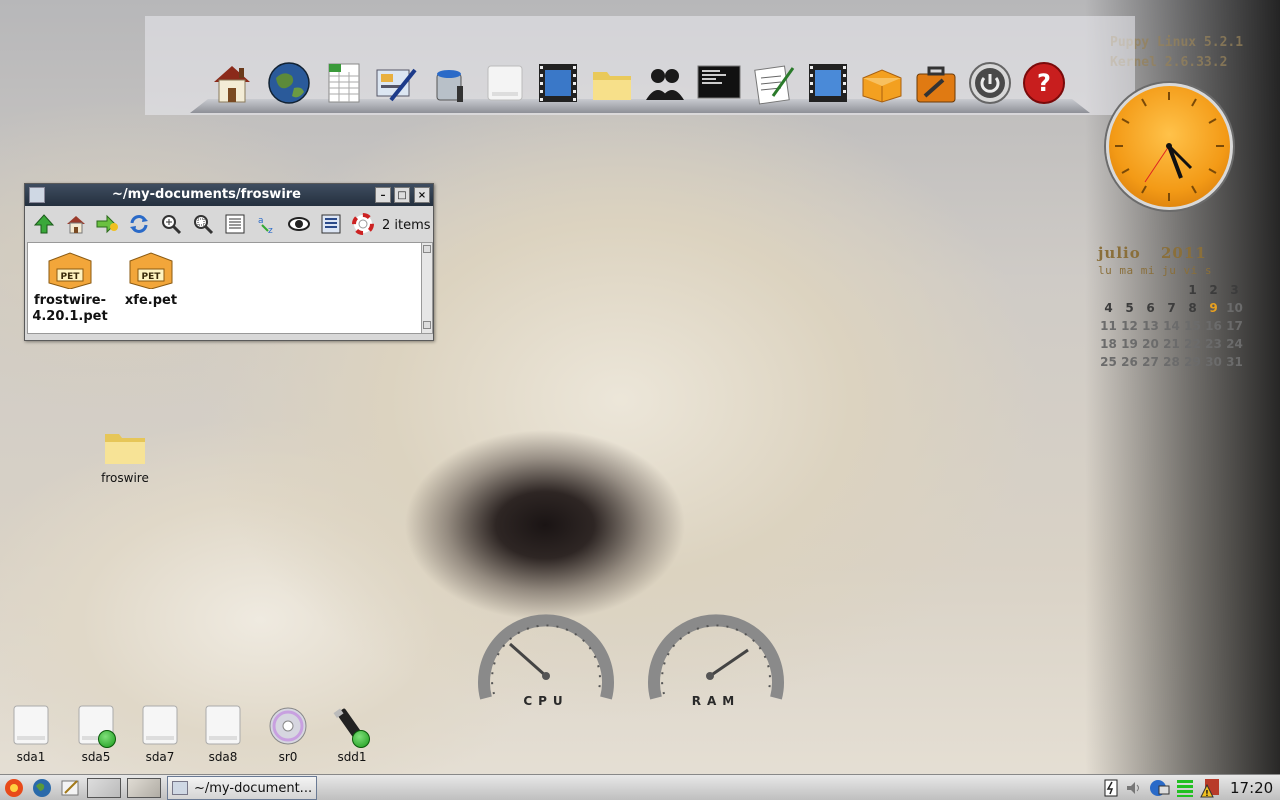 This screenshot has width=1280, height=800. Describe the element at coordinates (1195, 53) in the screenshot. I see `system-info: Puppy Linux 5.2.1 Kernel 2.6.33.2` at that location.